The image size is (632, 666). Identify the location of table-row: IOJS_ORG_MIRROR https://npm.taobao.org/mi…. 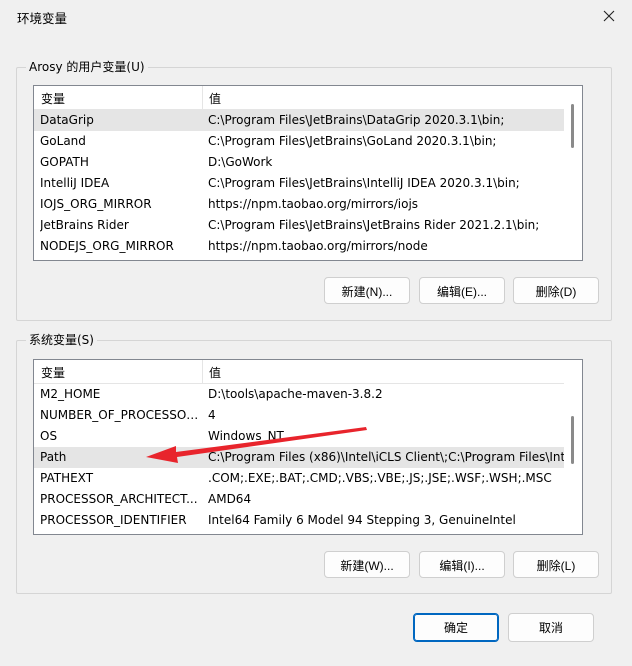
(299, 204).